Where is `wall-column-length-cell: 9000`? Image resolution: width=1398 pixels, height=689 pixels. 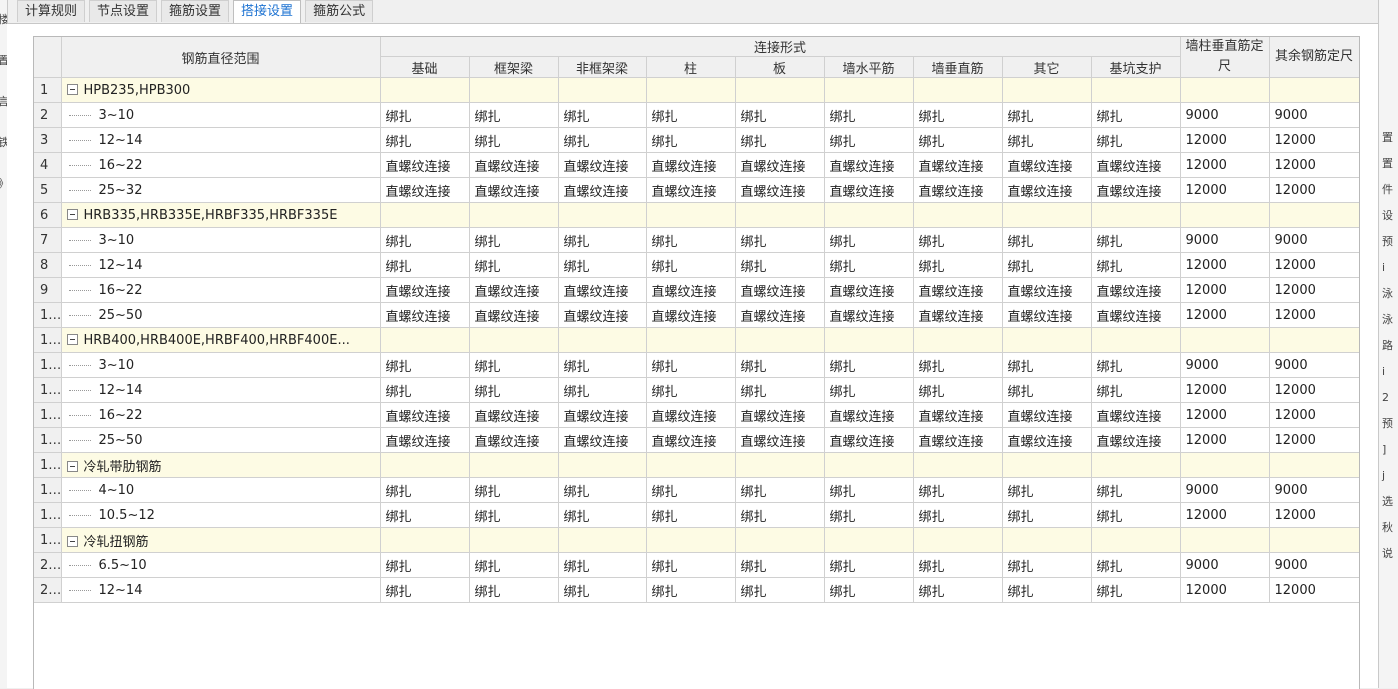
wall-column-length-cell: 9000 is located at coordinates (1224, 365).